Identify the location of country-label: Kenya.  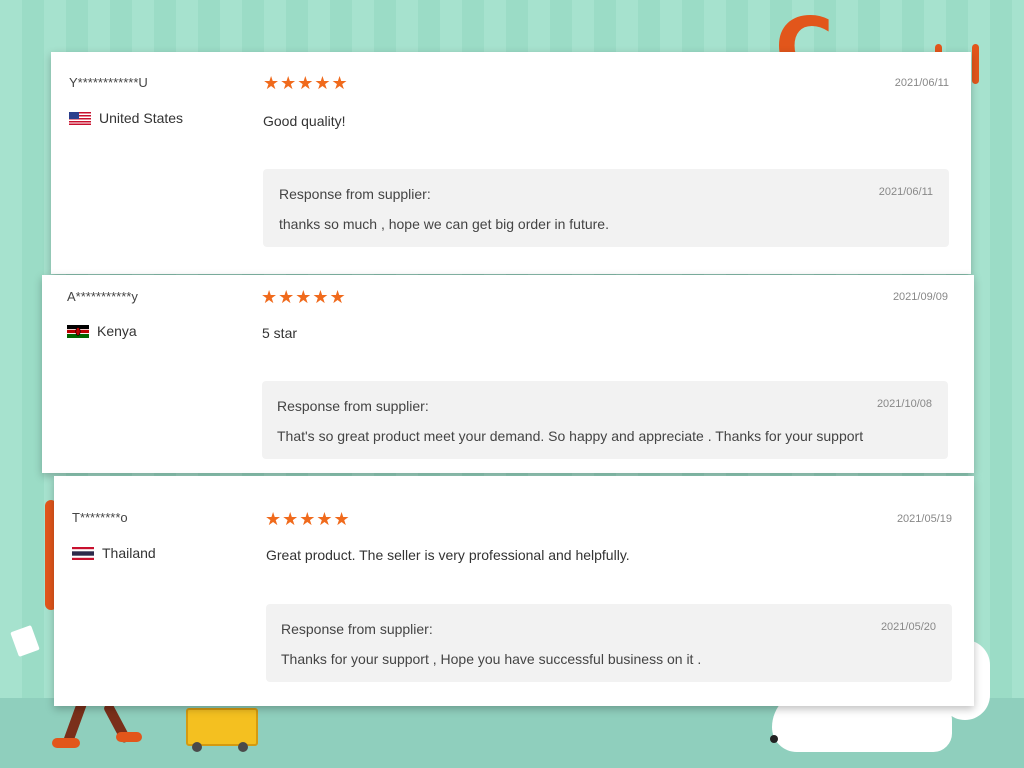
(117, 331).